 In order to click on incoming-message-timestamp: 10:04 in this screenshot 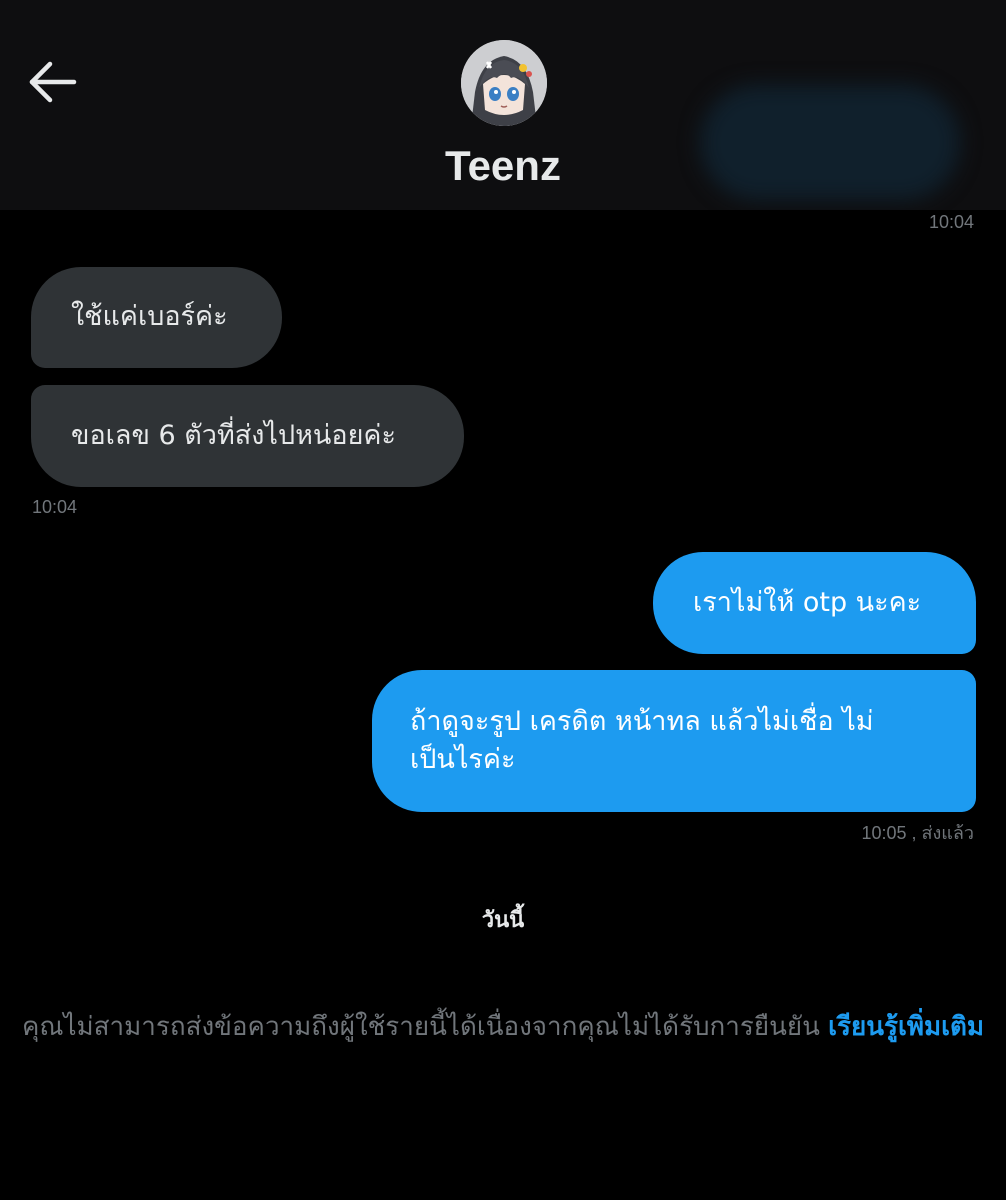, I will do `click(55, 507)`.